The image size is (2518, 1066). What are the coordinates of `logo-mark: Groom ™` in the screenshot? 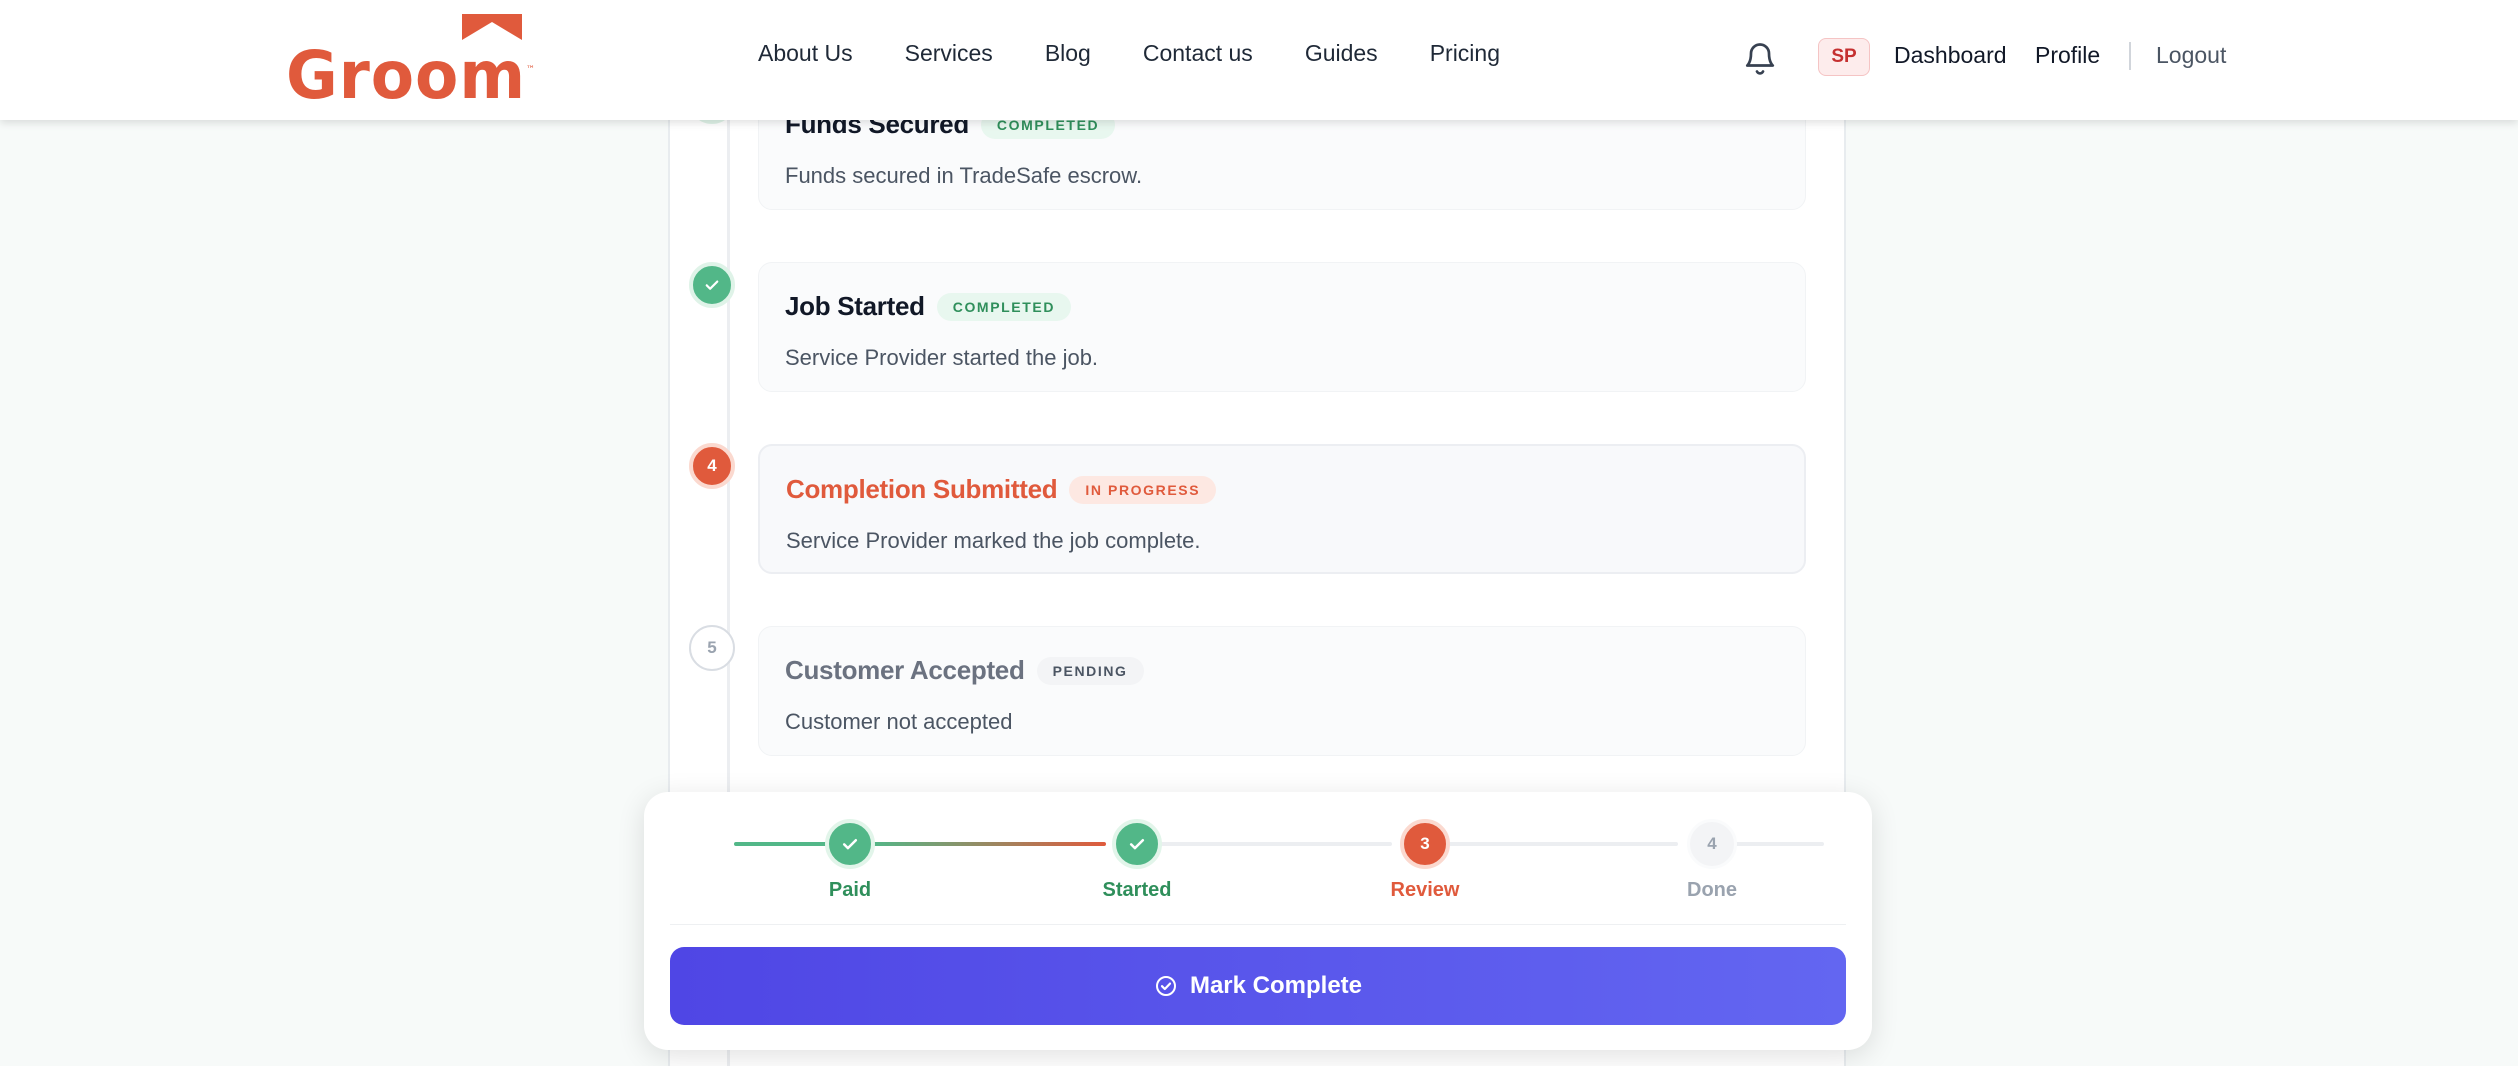 It's located at (410, 64).